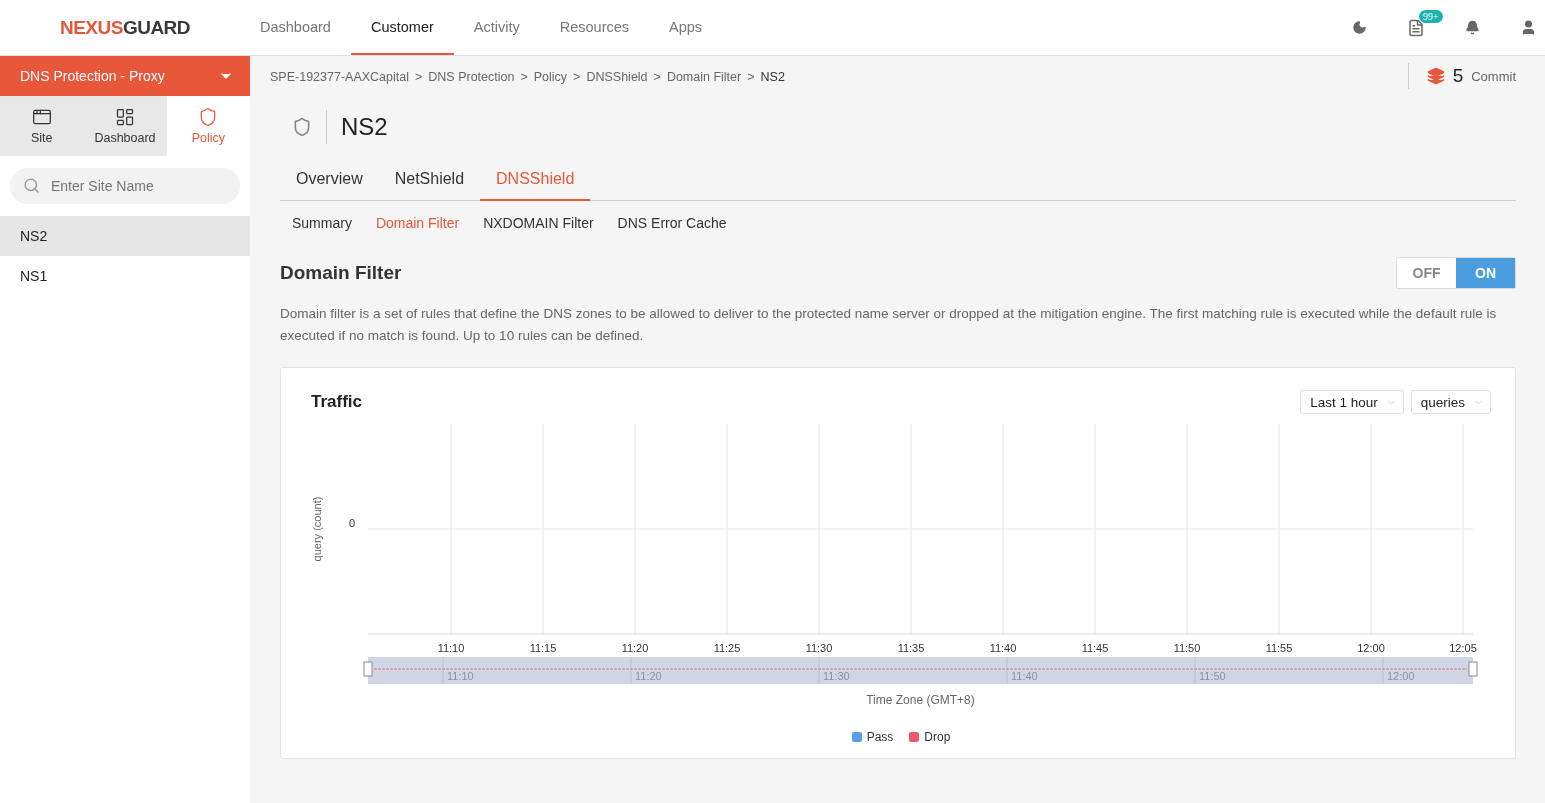 The width and height of the screenshot is (1545, 803). Describe the element at coordinates (937, 737) in the screenshot. I see `legend-label: Drop` at that location.